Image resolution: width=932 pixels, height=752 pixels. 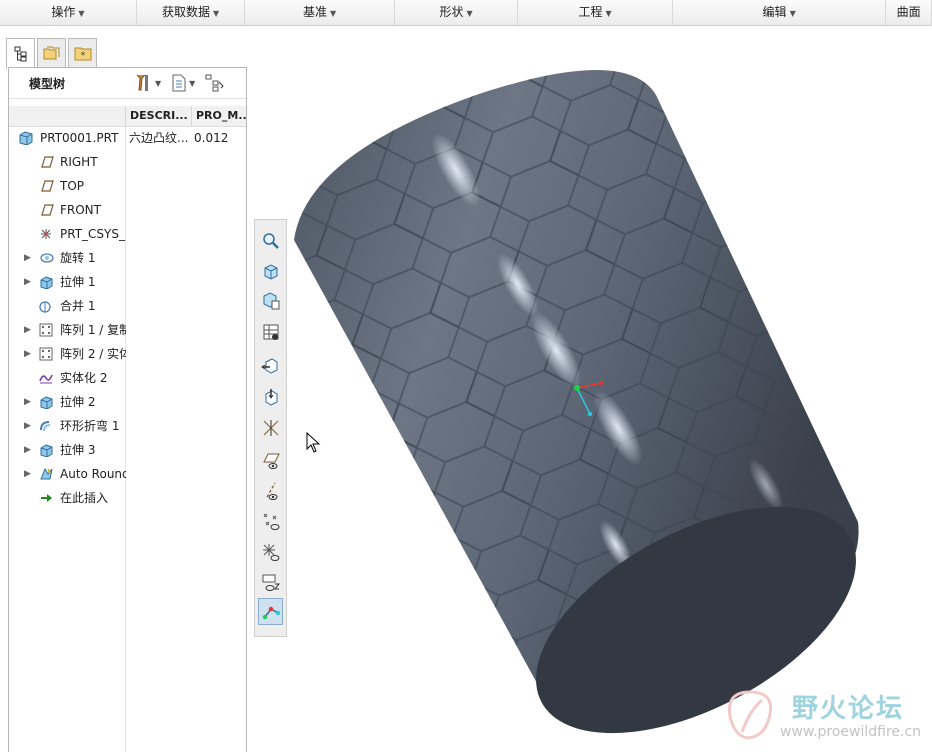 I want to click on favorites-tab: *, so click(x=82, y=52).